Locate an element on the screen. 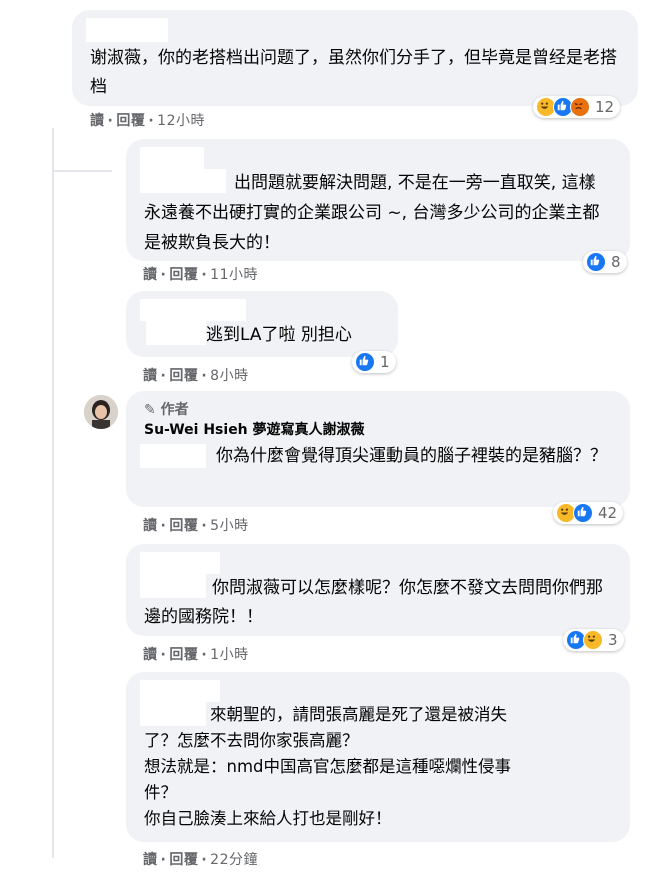 Image resolution: width=656 pixels, height=874 pixels. reaction-count: 42 is located at coordinates (608, 513).